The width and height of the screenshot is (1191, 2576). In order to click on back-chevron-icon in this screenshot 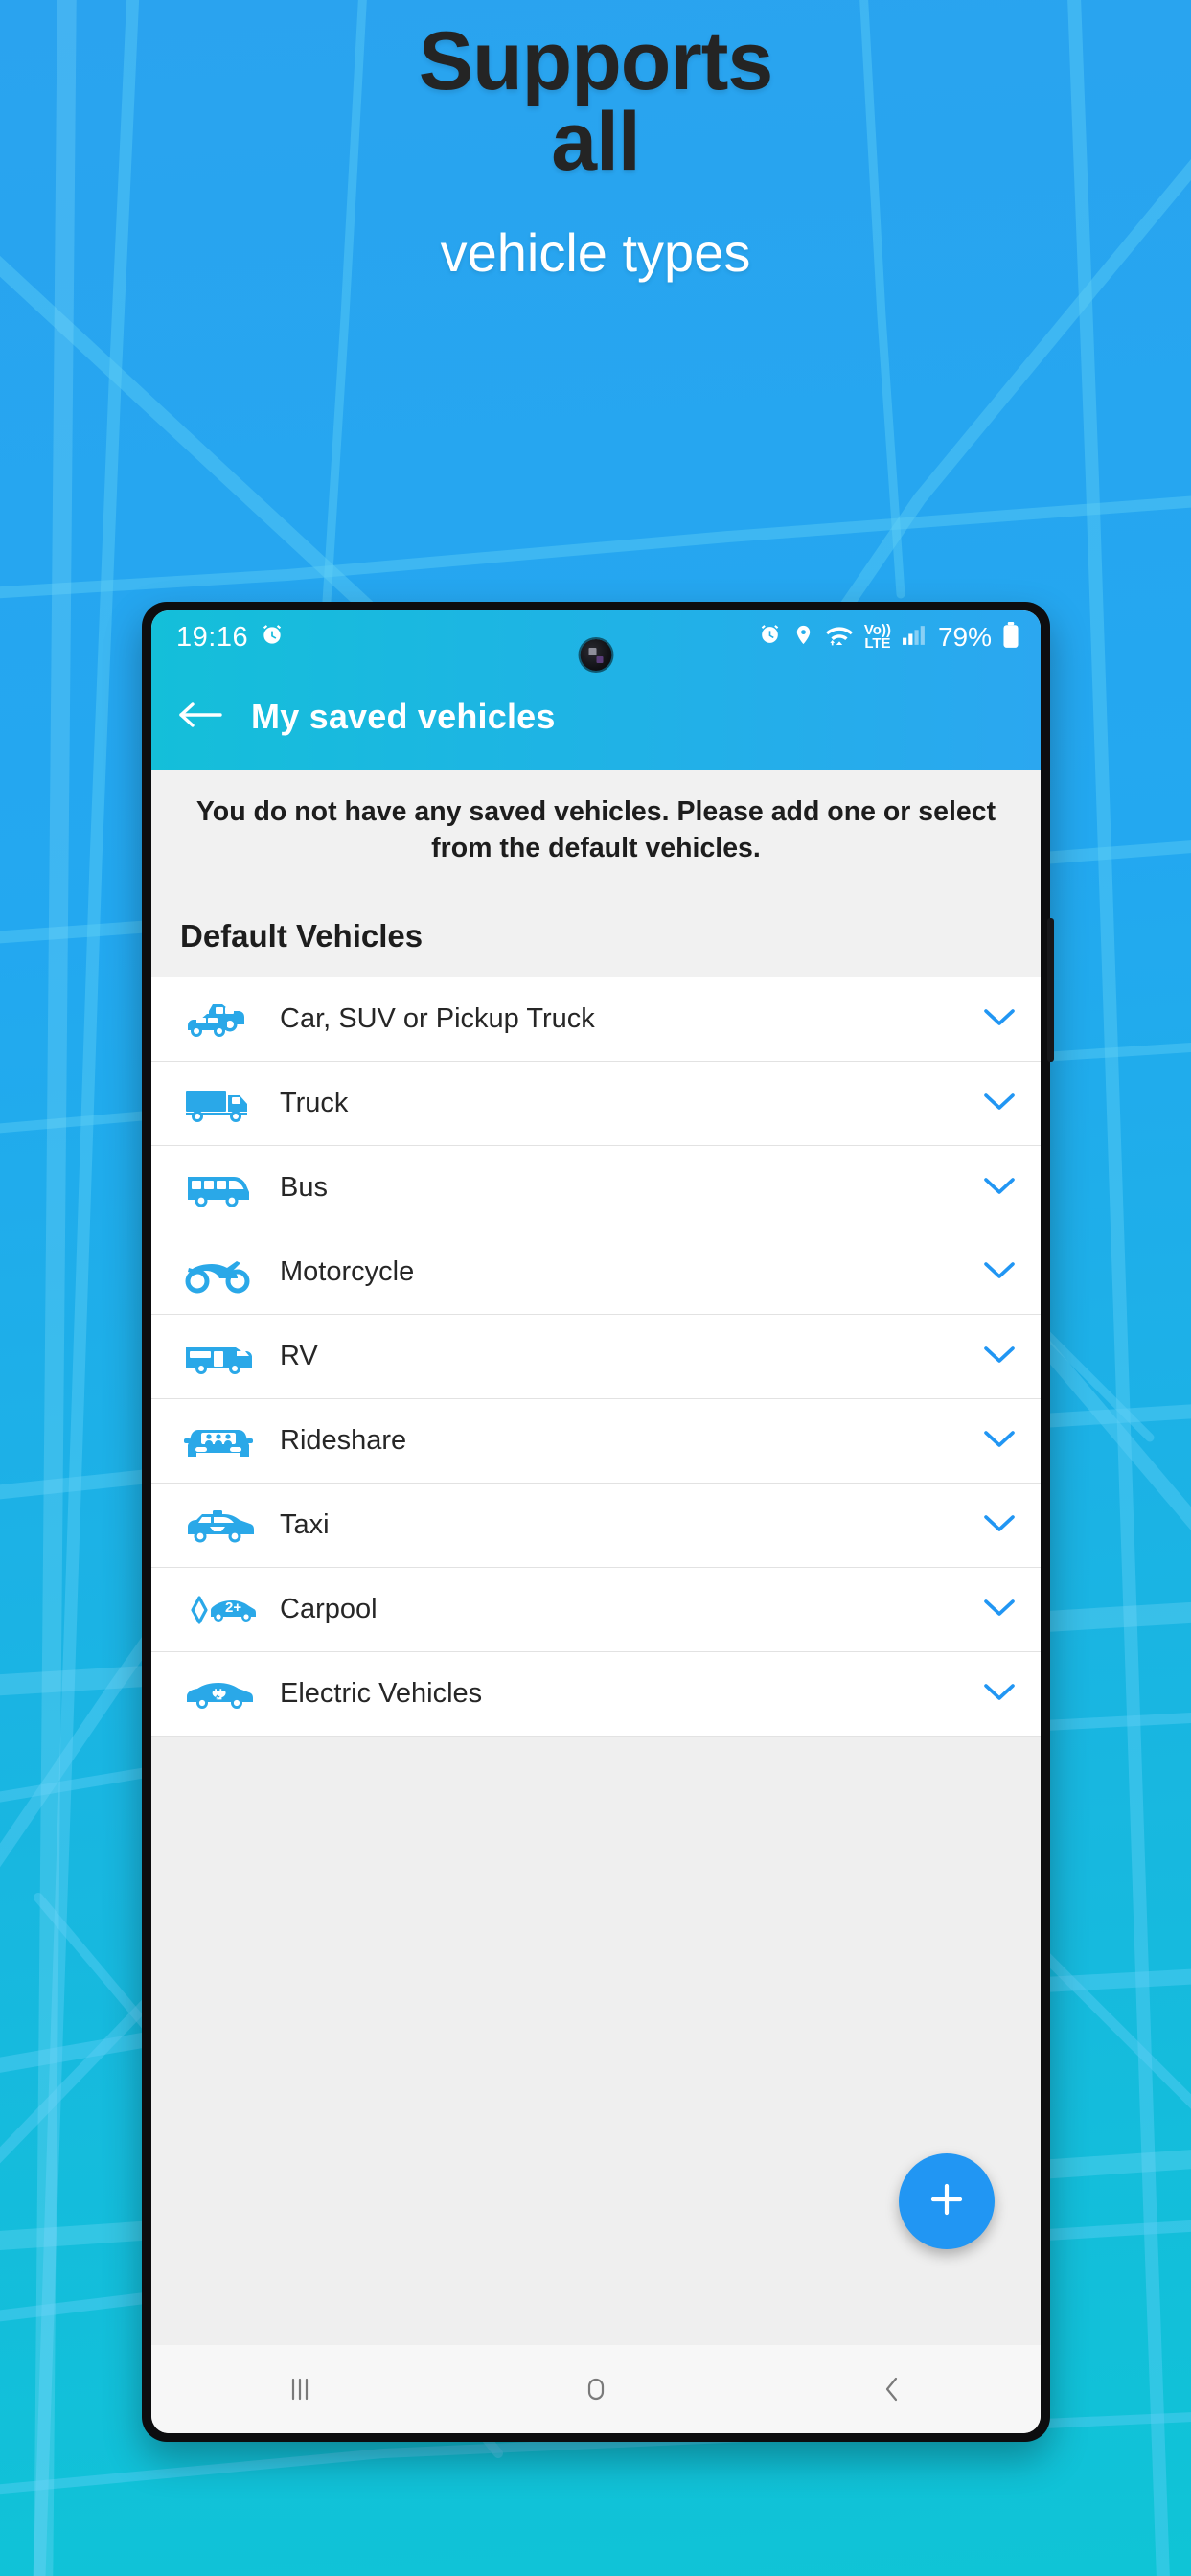, I will do `click(892, 2389)`.